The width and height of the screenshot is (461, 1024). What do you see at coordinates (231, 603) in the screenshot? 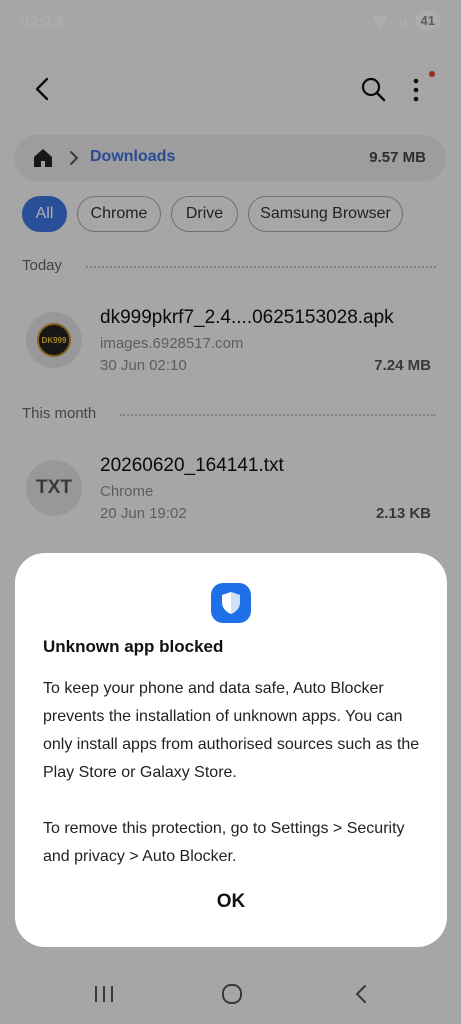
I see `shield-icon` at bounding box center [231, 603].